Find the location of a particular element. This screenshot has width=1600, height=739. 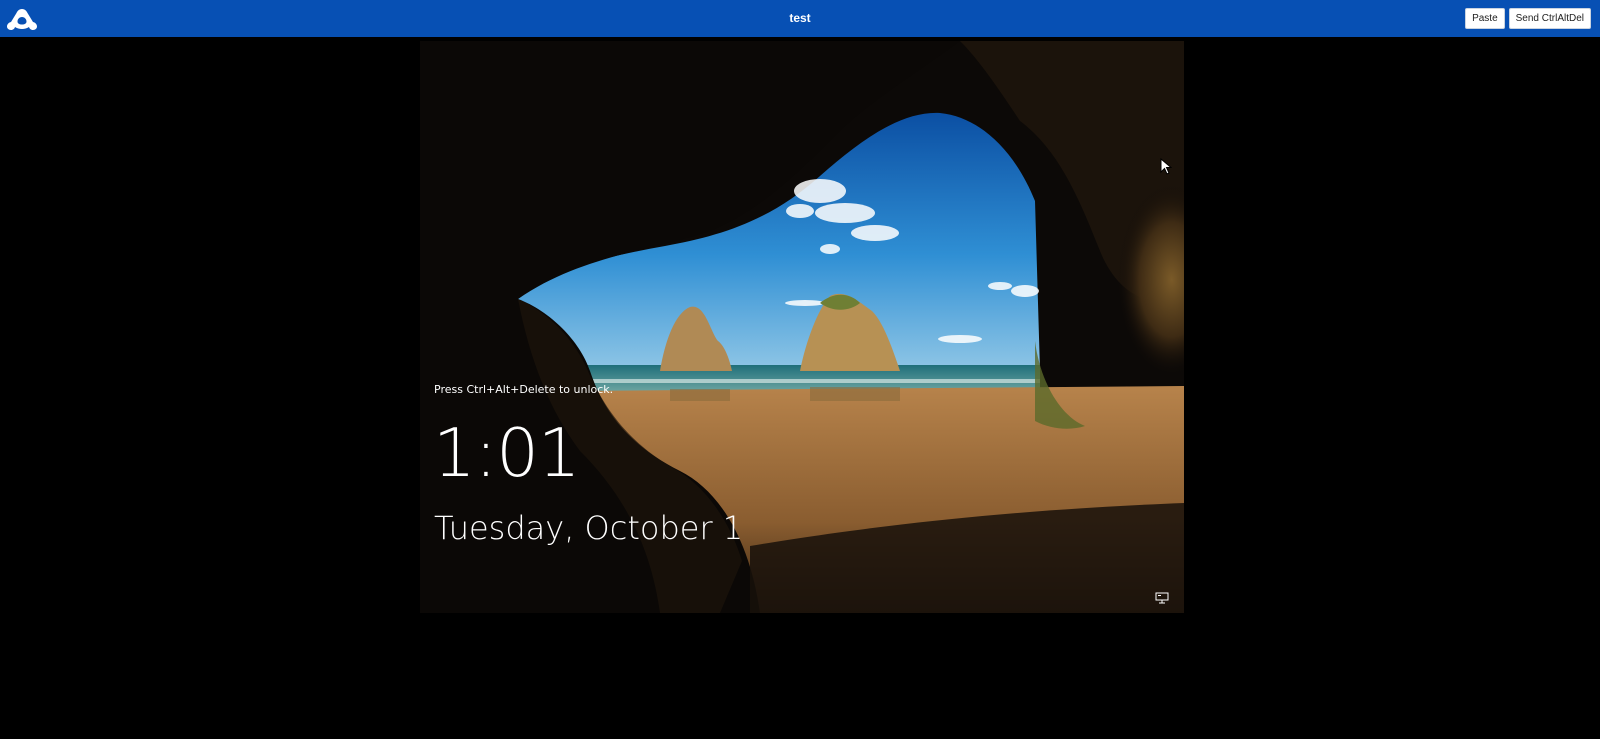

network-icon is located at coordinates (1162, 598).